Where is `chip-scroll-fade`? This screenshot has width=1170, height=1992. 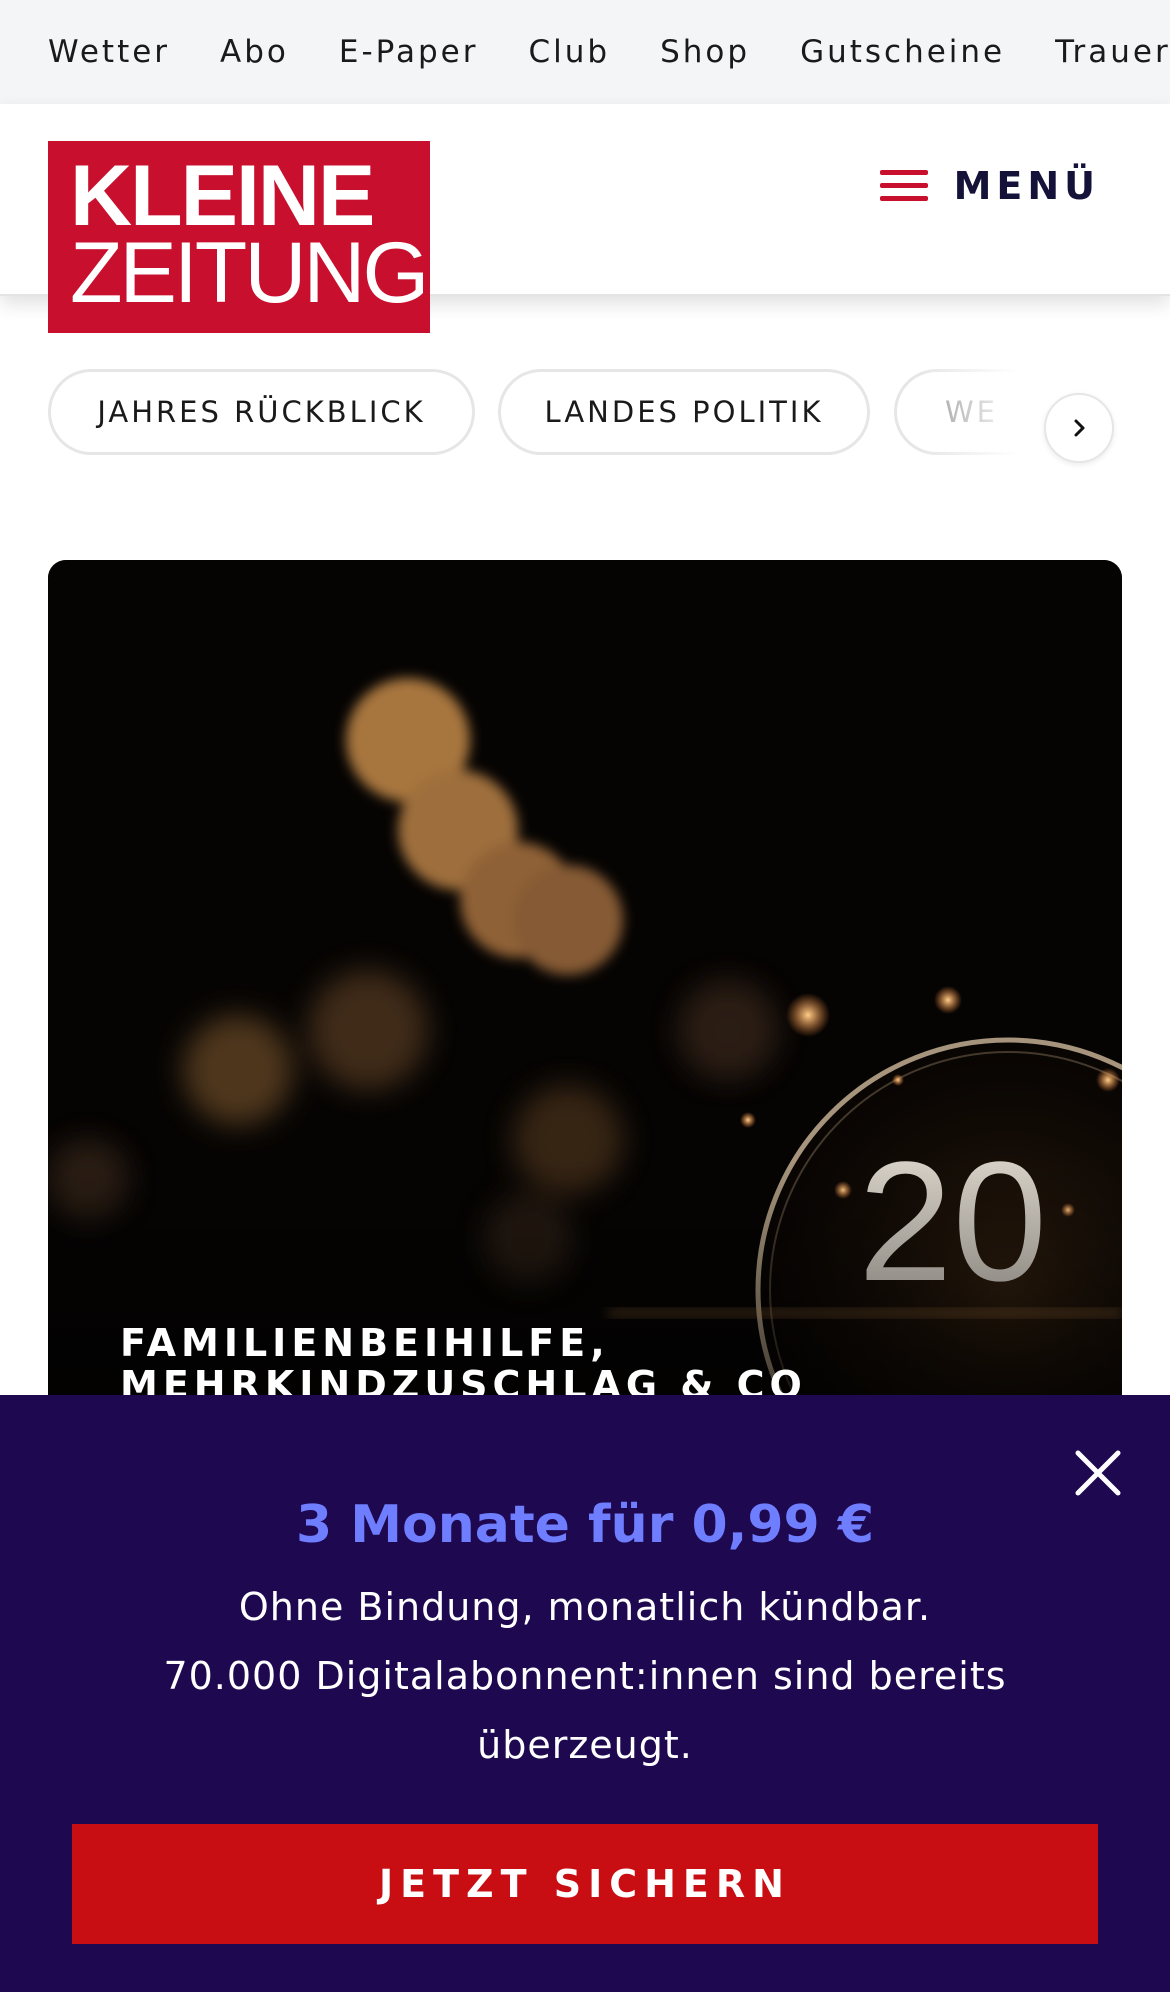
chip-scroll-fade is located at coordinates (1045, 414).